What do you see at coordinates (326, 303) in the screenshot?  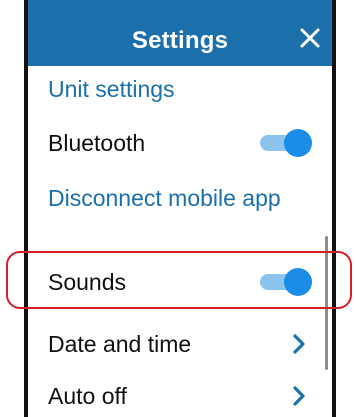 I see `scrollbar` at bounding box center [326, 303].